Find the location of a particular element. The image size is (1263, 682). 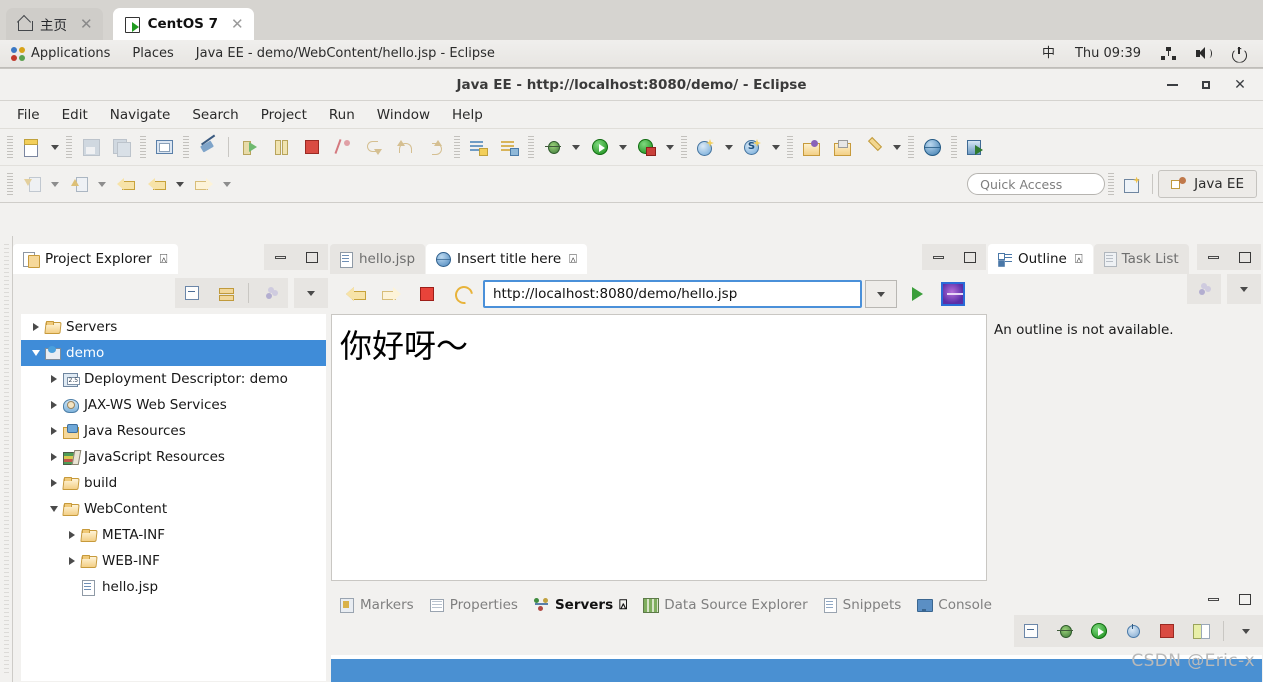

start-server-button is located at coordinates (1099, 631).